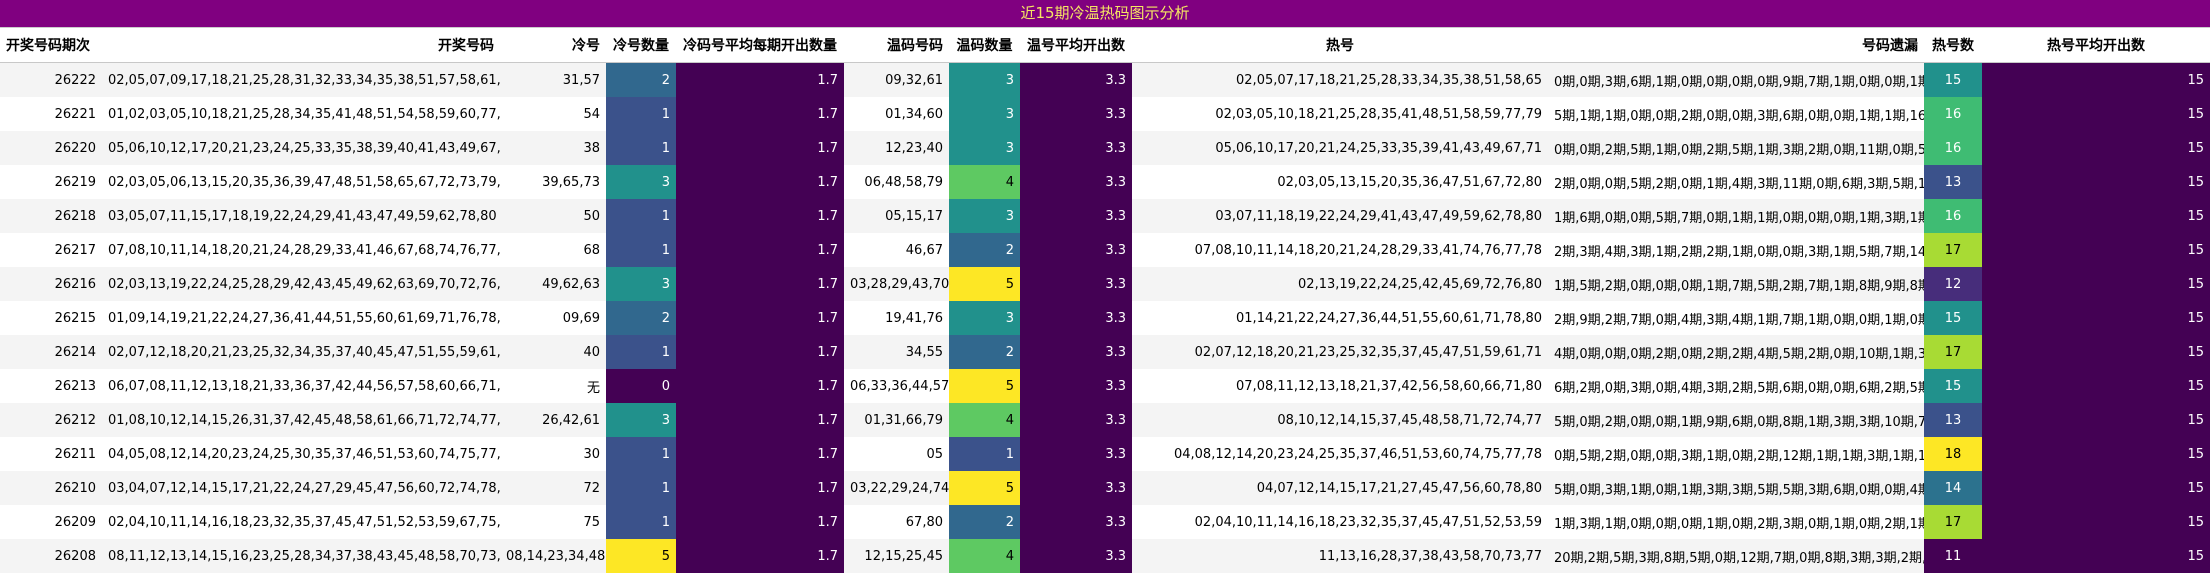 The width and height of the screenshot is (2210, 573). Describe the element at coordinates (1340, 45) in the screenshot. I see `col-hot: 热号` at that location.